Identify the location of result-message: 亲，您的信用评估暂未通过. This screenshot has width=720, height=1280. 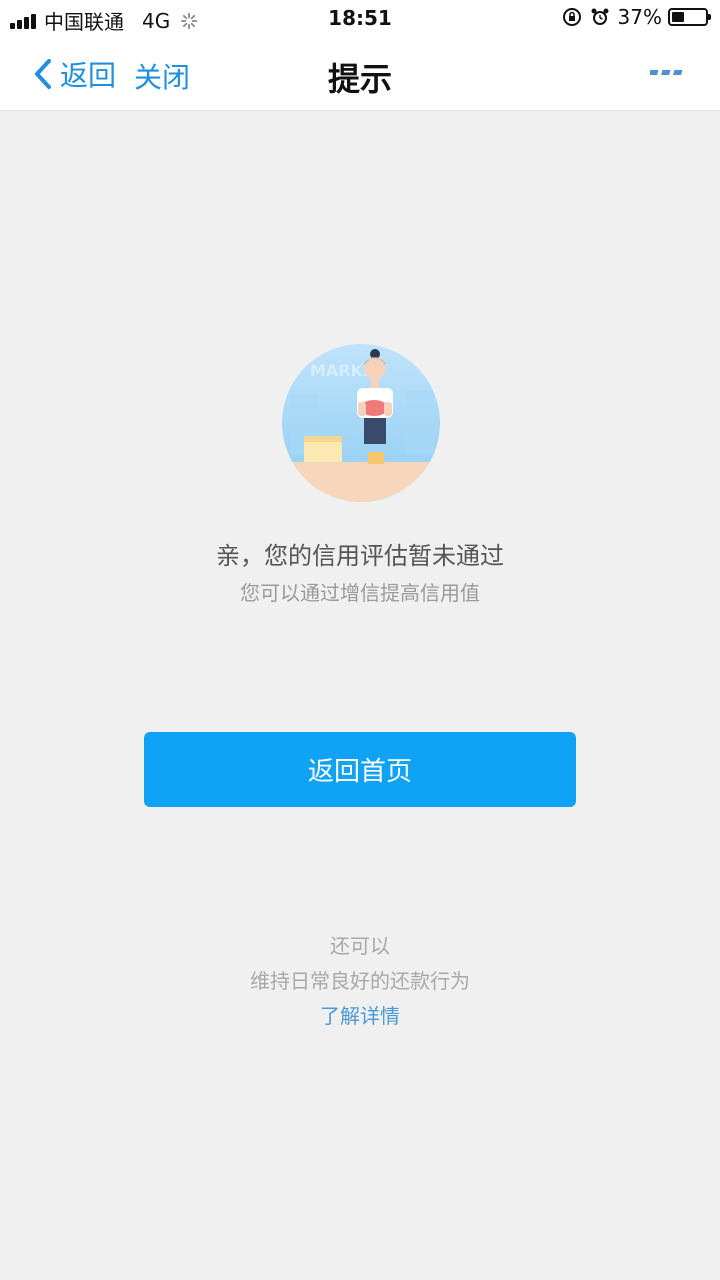
(360, 556).